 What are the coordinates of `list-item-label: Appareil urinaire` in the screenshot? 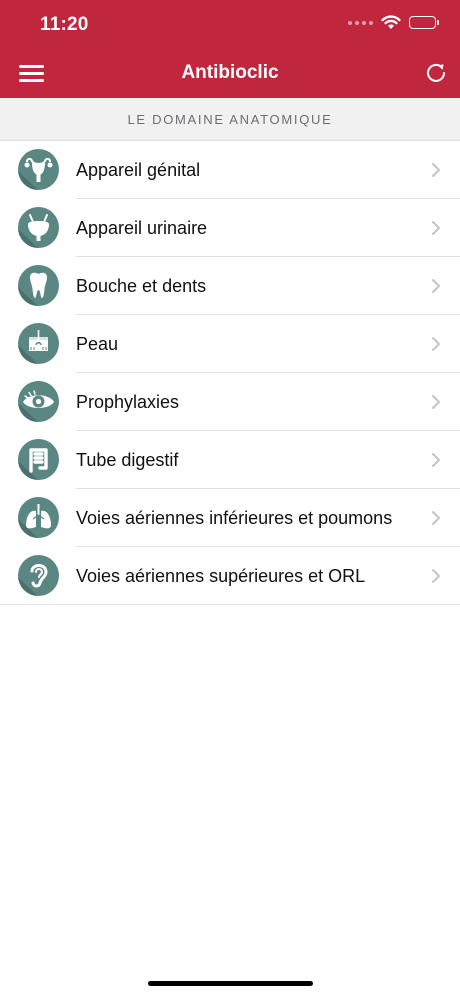 It's located at (142, 228).